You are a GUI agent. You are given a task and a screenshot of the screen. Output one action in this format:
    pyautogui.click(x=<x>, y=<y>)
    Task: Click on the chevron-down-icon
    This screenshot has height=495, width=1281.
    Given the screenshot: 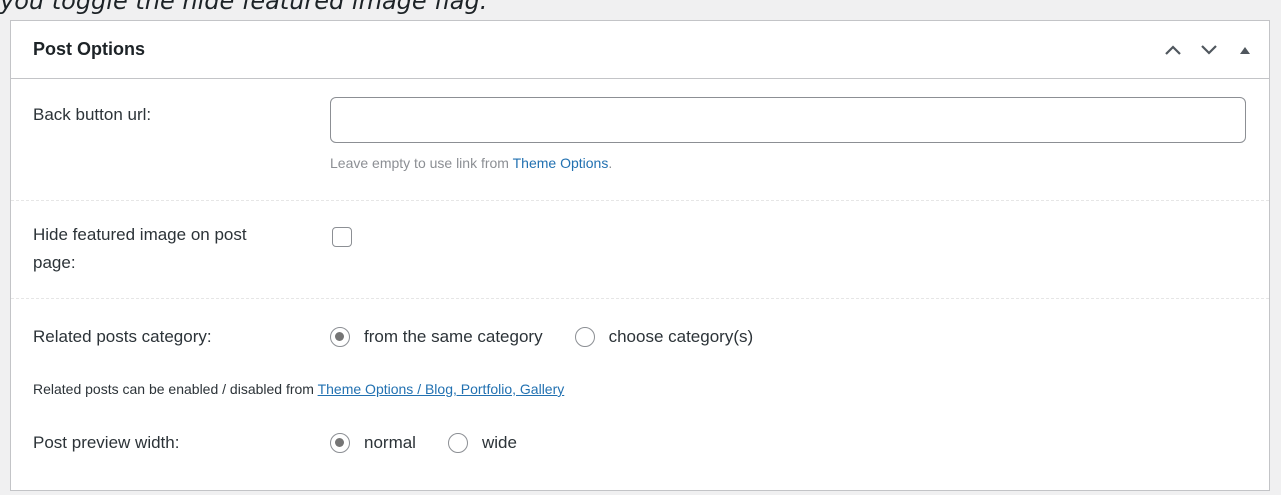 What is the action you would take?
    pyautogui.click(x=1209, y=49)
    